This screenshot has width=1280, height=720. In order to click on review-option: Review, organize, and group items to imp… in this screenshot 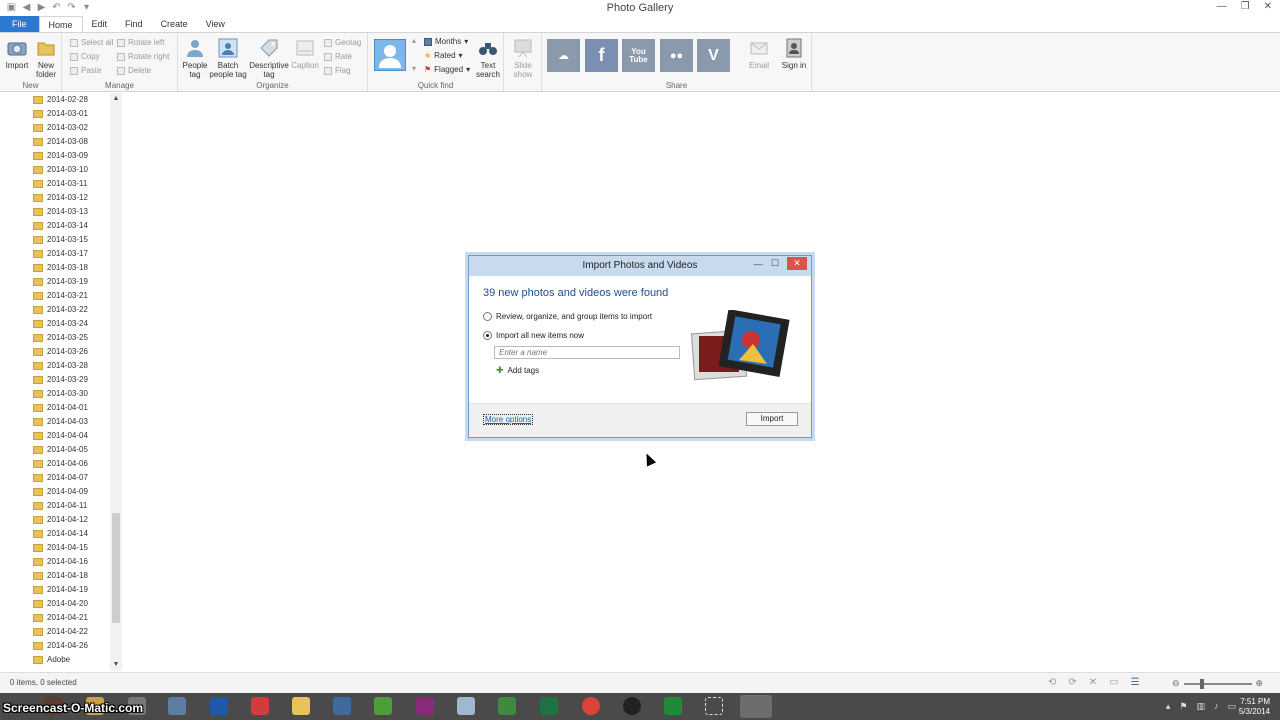, I will do `click(567, 316)`.